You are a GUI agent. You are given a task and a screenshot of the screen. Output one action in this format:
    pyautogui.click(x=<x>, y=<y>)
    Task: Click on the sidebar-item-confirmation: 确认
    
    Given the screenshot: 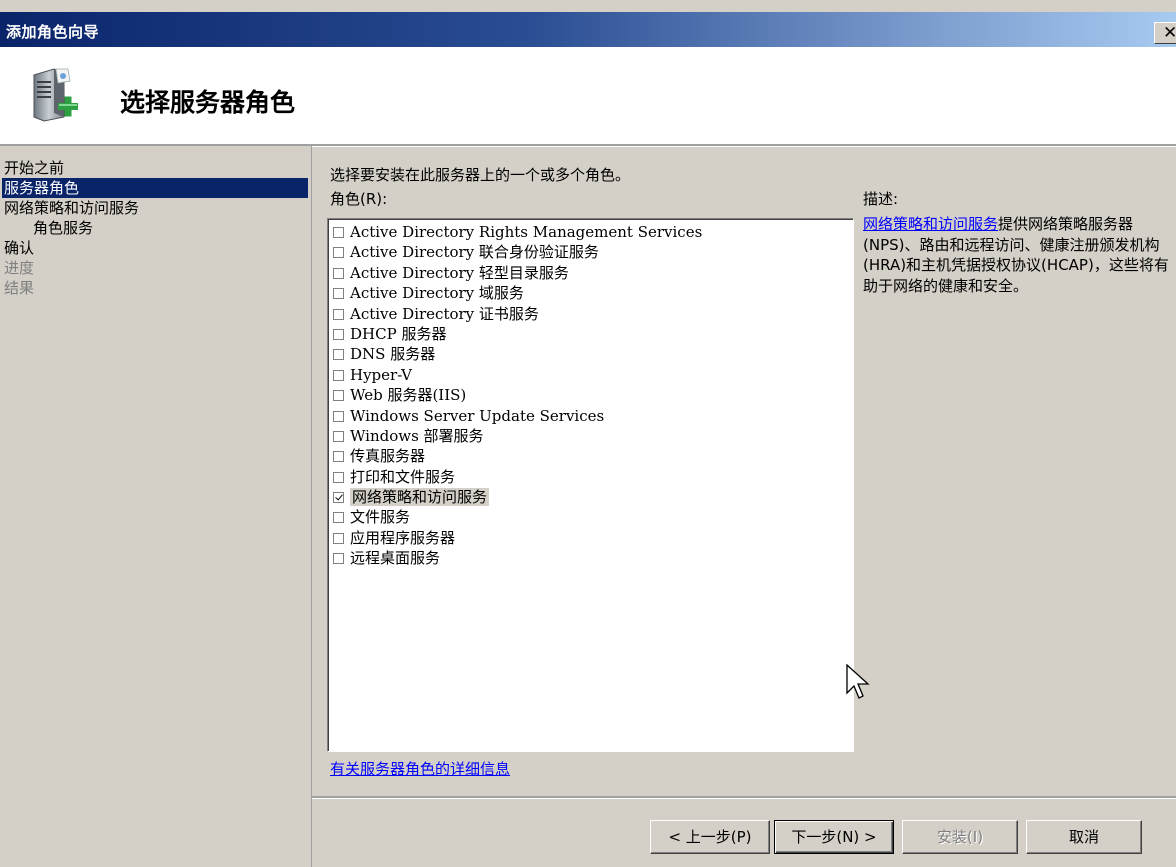 What is the action you would take?
    pyautogui.click(x=155, y=248)
    